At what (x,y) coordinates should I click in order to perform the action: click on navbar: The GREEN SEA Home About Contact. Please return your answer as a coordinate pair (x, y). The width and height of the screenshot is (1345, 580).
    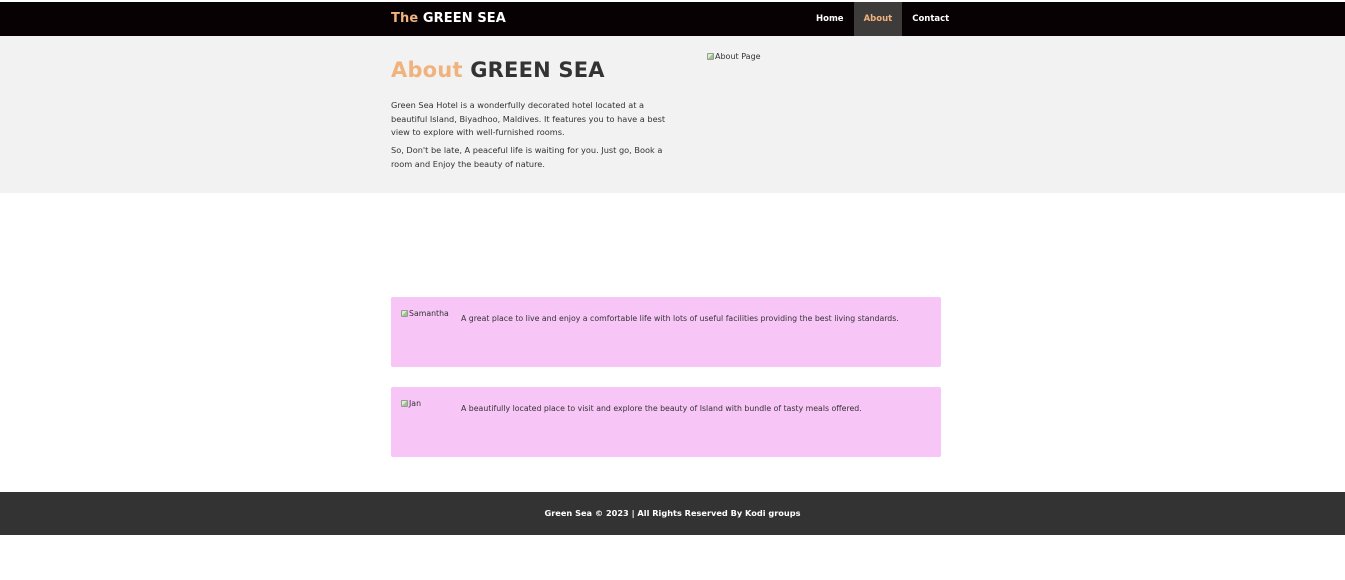
    Looking at the image, I should click on (672, 19).